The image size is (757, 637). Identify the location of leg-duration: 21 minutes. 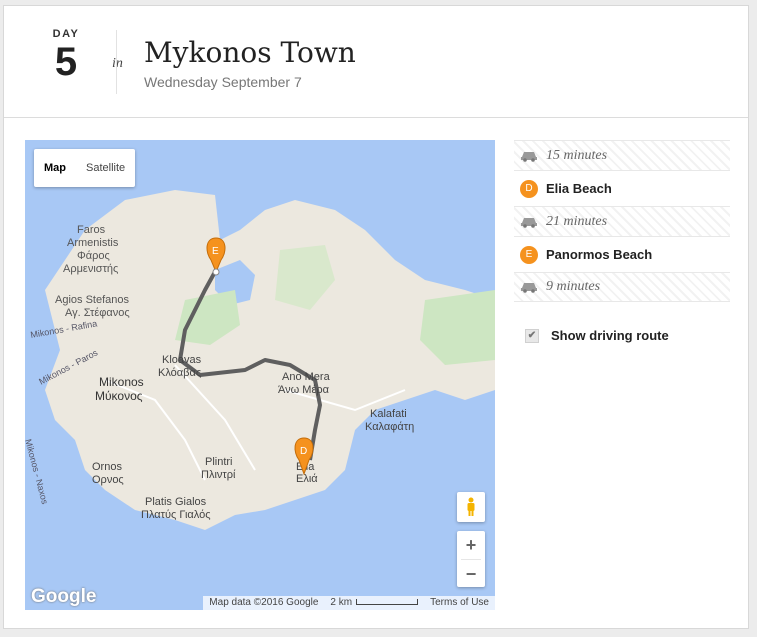
(577, 221).